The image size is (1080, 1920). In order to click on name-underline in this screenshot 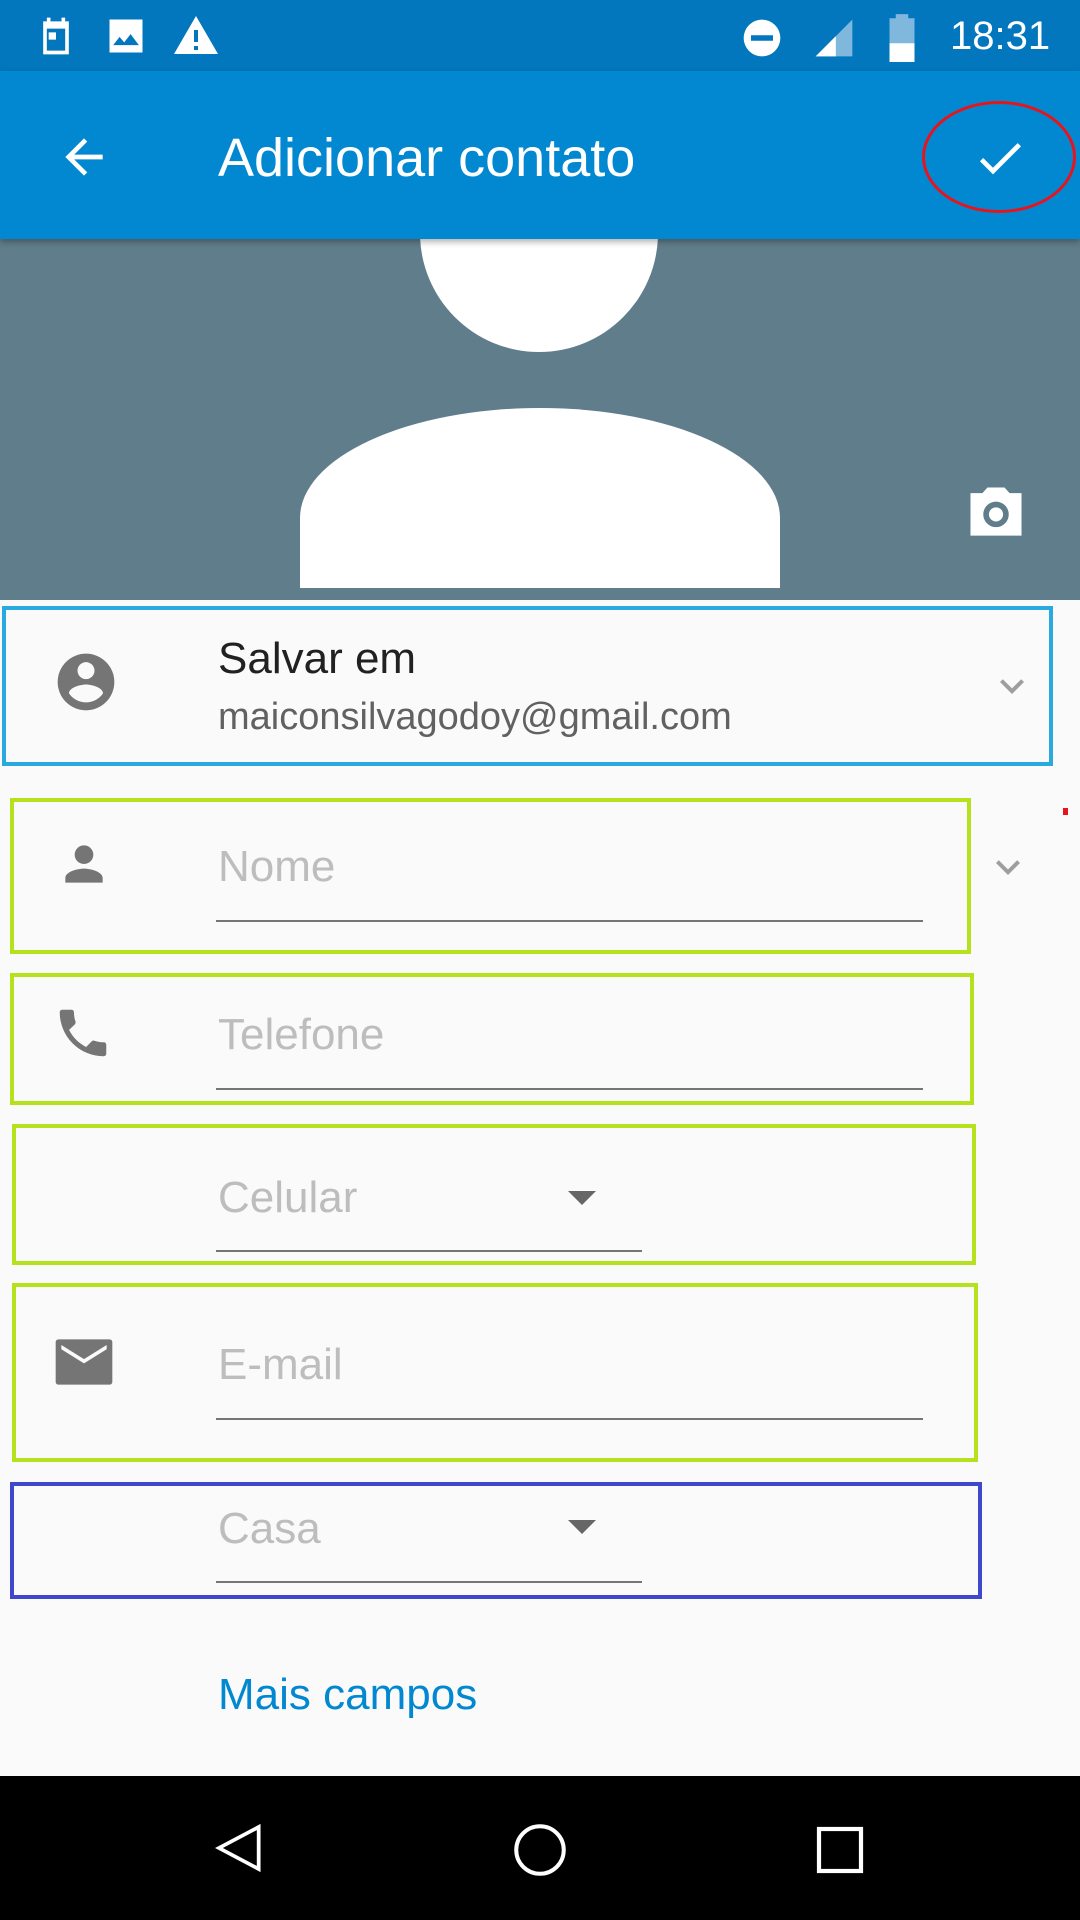, I will do `click(569, 921)`.